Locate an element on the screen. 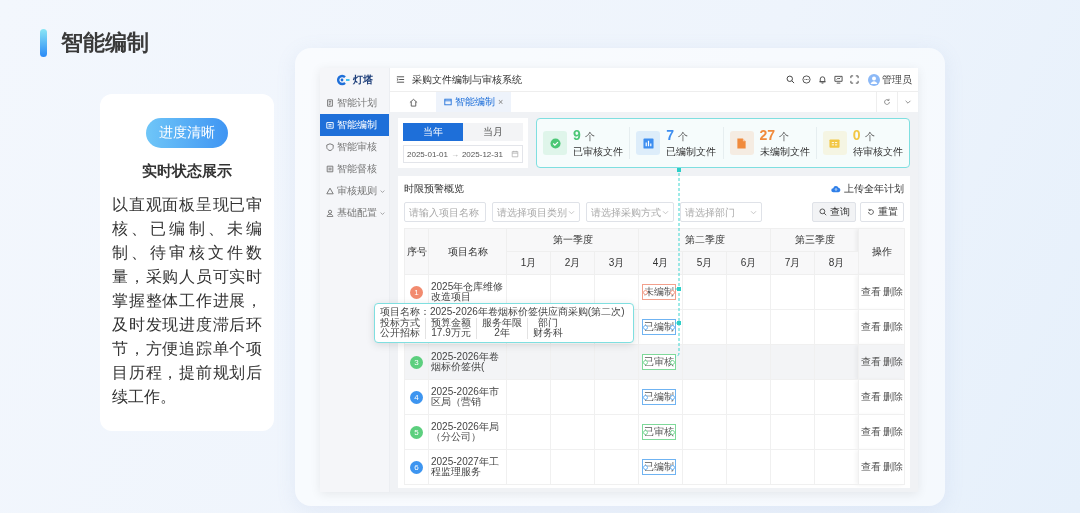 This screenshot has width=1080, height=513. upload-link: 上传全年计划 is located at coordinates (867, 189).